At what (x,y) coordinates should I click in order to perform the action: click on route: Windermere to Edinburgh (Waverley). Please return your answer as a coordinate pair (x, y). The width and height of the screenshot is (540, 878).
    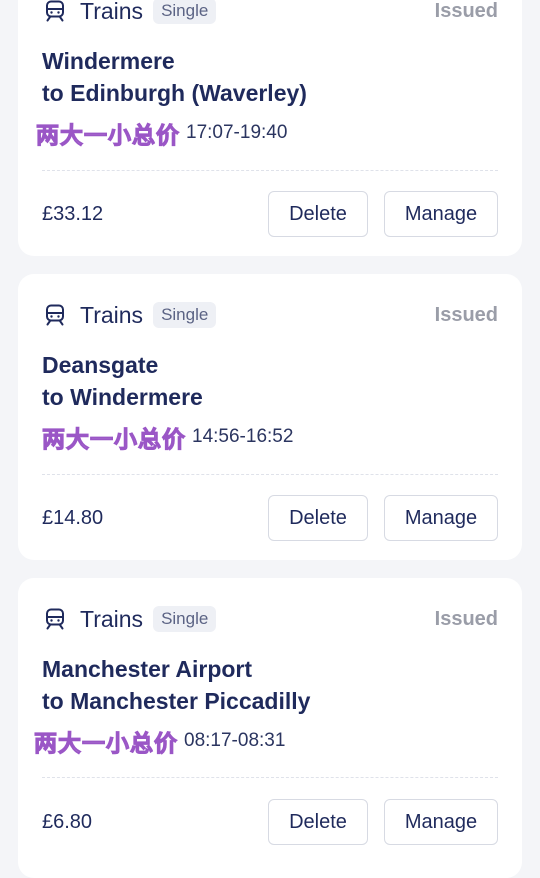
    Looking at the image, I should click on (270, 77).